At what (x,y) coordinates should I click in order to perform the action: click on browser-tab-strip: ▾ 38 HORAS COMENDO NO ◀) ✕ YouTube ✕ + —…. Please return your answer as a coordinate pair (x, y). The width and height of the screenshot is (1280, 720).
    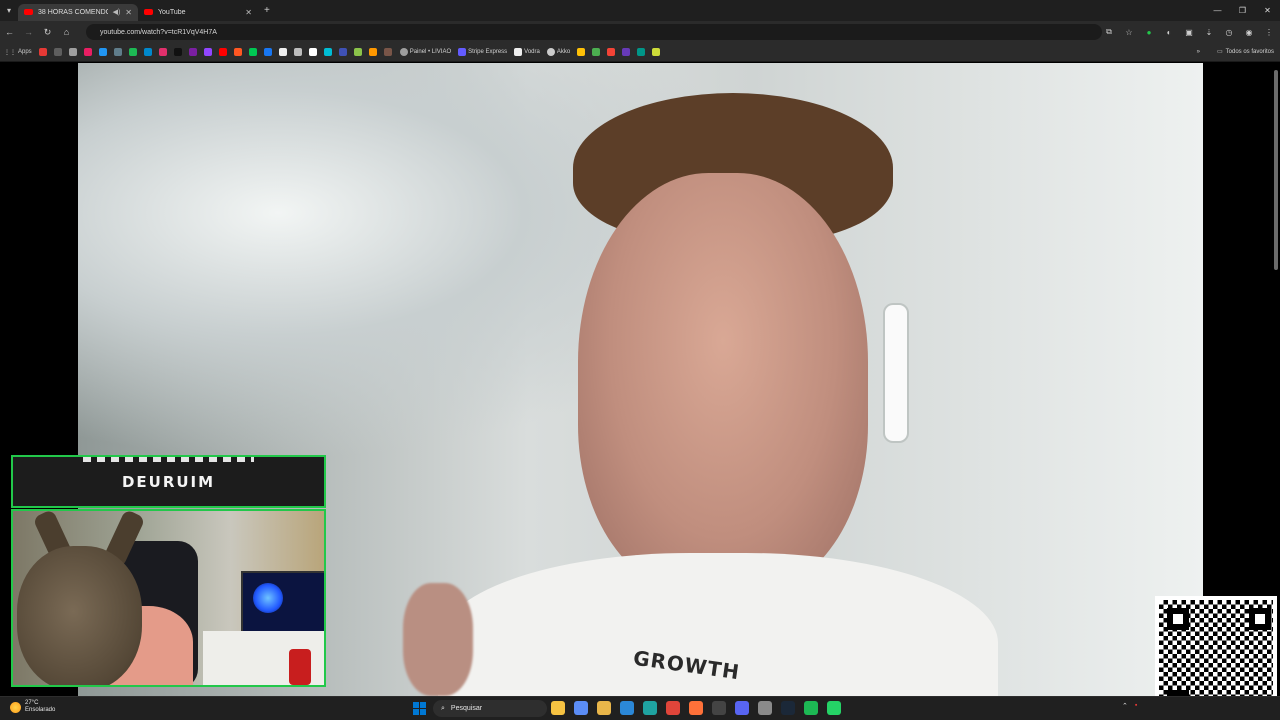
    Looking at the image, I should click on (640, 10).